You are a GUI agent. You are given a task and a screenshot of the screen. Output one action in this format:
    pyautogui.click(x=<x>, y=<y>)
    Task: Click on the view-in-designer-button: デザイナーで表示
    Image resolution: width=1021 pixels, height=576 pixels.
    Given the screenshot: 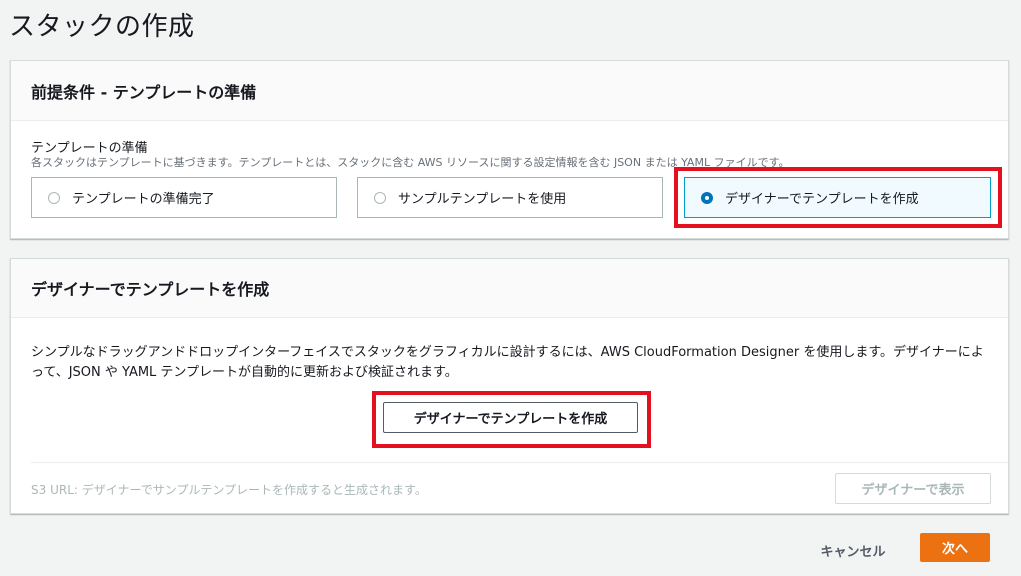 What is the action you would take?
    pyautogui.click(x=913, y=488)
    